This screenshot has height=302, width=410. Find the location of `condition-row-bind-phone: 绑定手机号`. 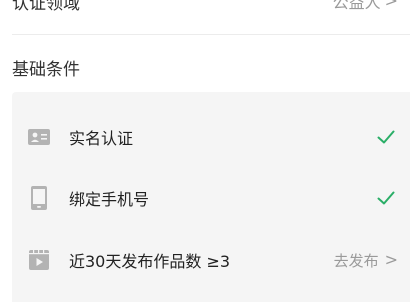

condition-row-bind-phone: 绑定手机号 is located at coordinates (211, 198).